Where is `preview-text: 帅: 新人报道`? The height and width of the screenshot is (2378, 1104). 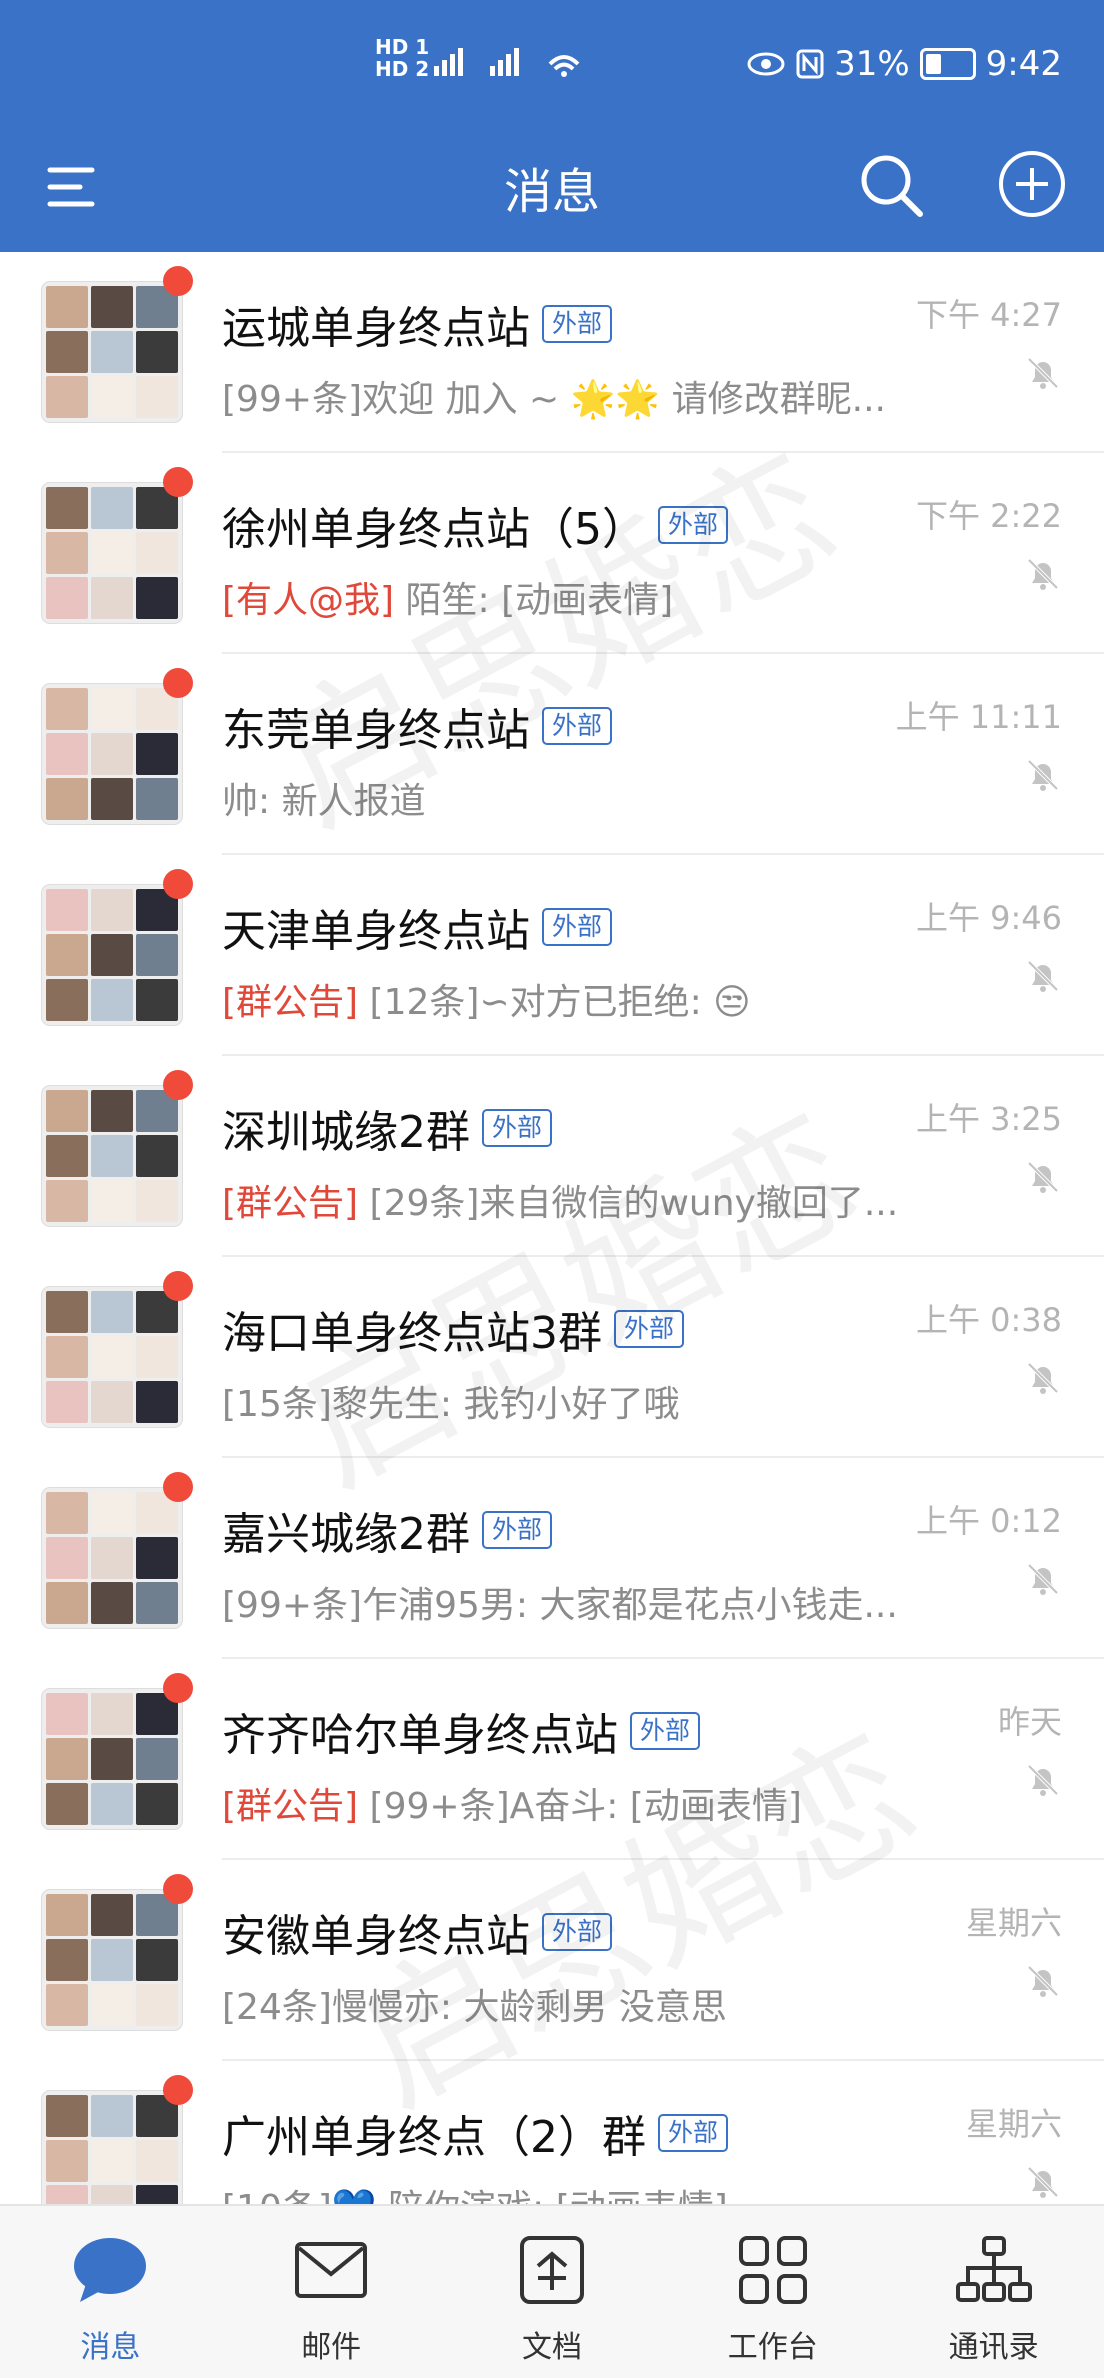
preview-text: 帅: 新人报道 is located at coordinates (324, 801).